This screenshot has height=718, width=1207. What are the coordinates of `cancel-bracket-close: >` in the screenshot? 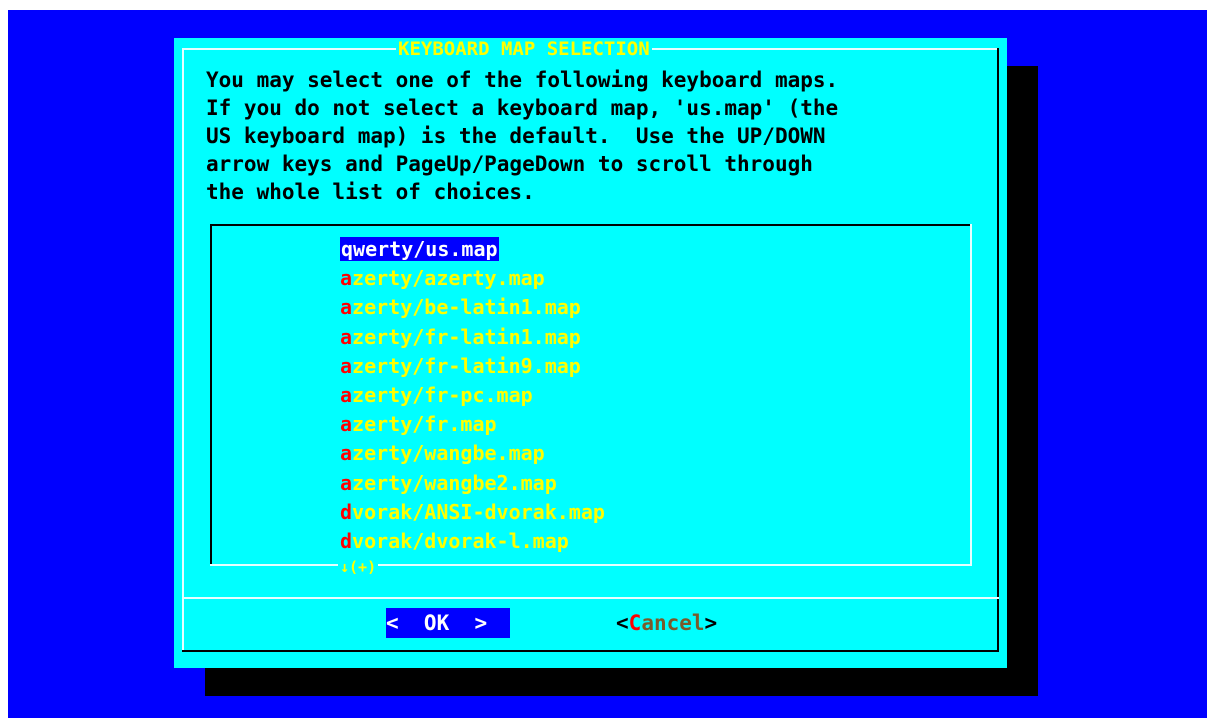 It's located at (711, 623).